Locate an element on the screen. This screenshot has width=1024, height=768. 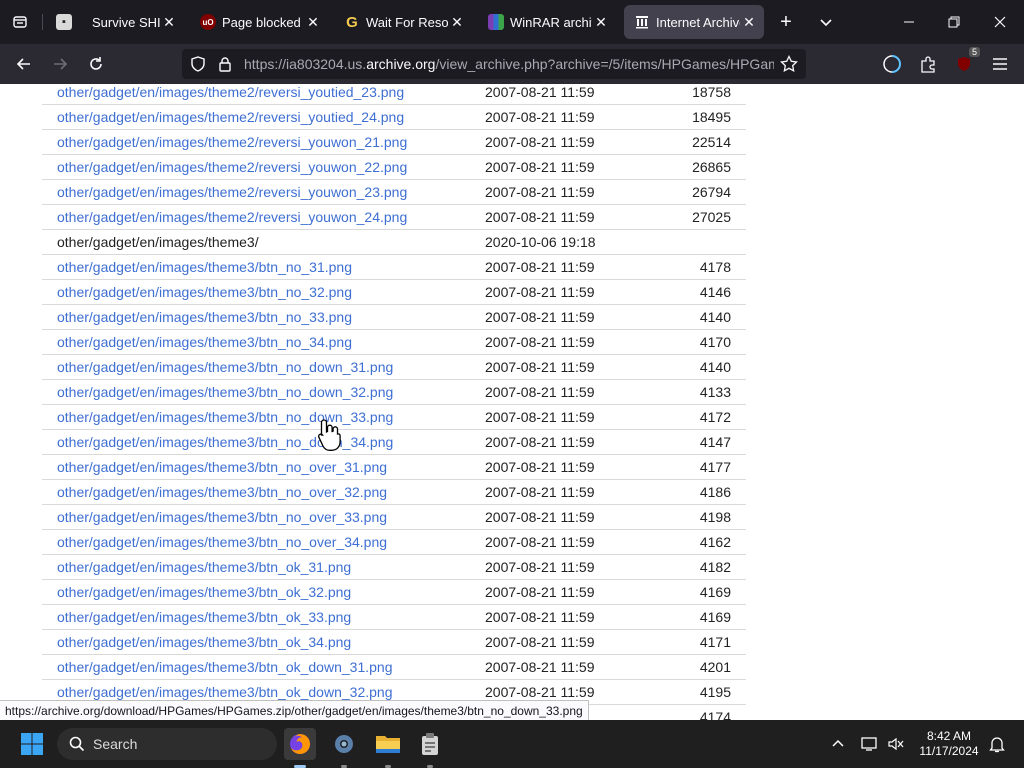
tab-wait-for-resource: G Wait For Resour ✕ is located at coordinates (403, 22).